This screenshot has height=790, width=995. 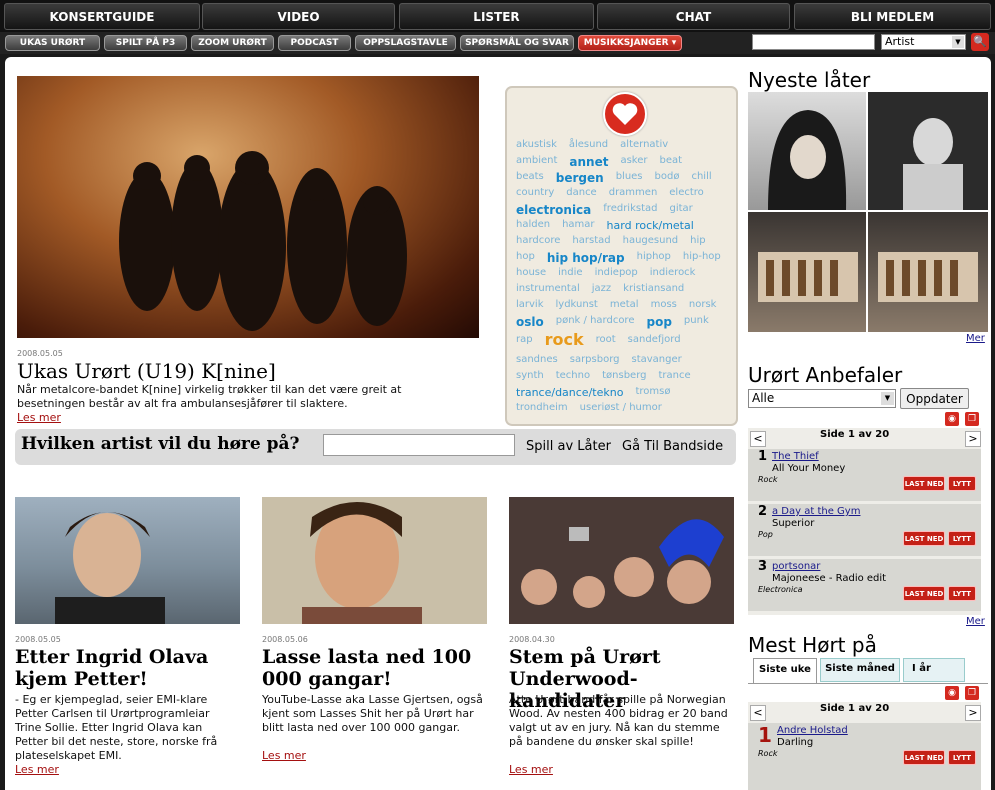 I want to click on tab-i-ar: I år, so click(x=934, y=670).